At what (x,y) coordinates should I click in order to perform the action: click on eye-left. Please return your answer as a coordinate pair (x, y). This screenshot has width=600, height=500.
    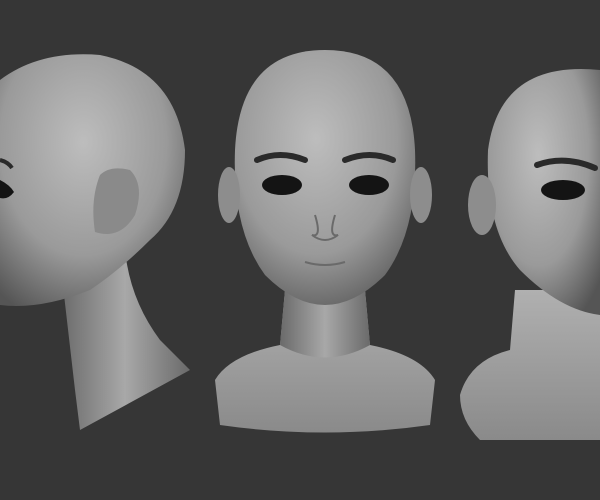
    Looking at the image, I should click on (282, 185).